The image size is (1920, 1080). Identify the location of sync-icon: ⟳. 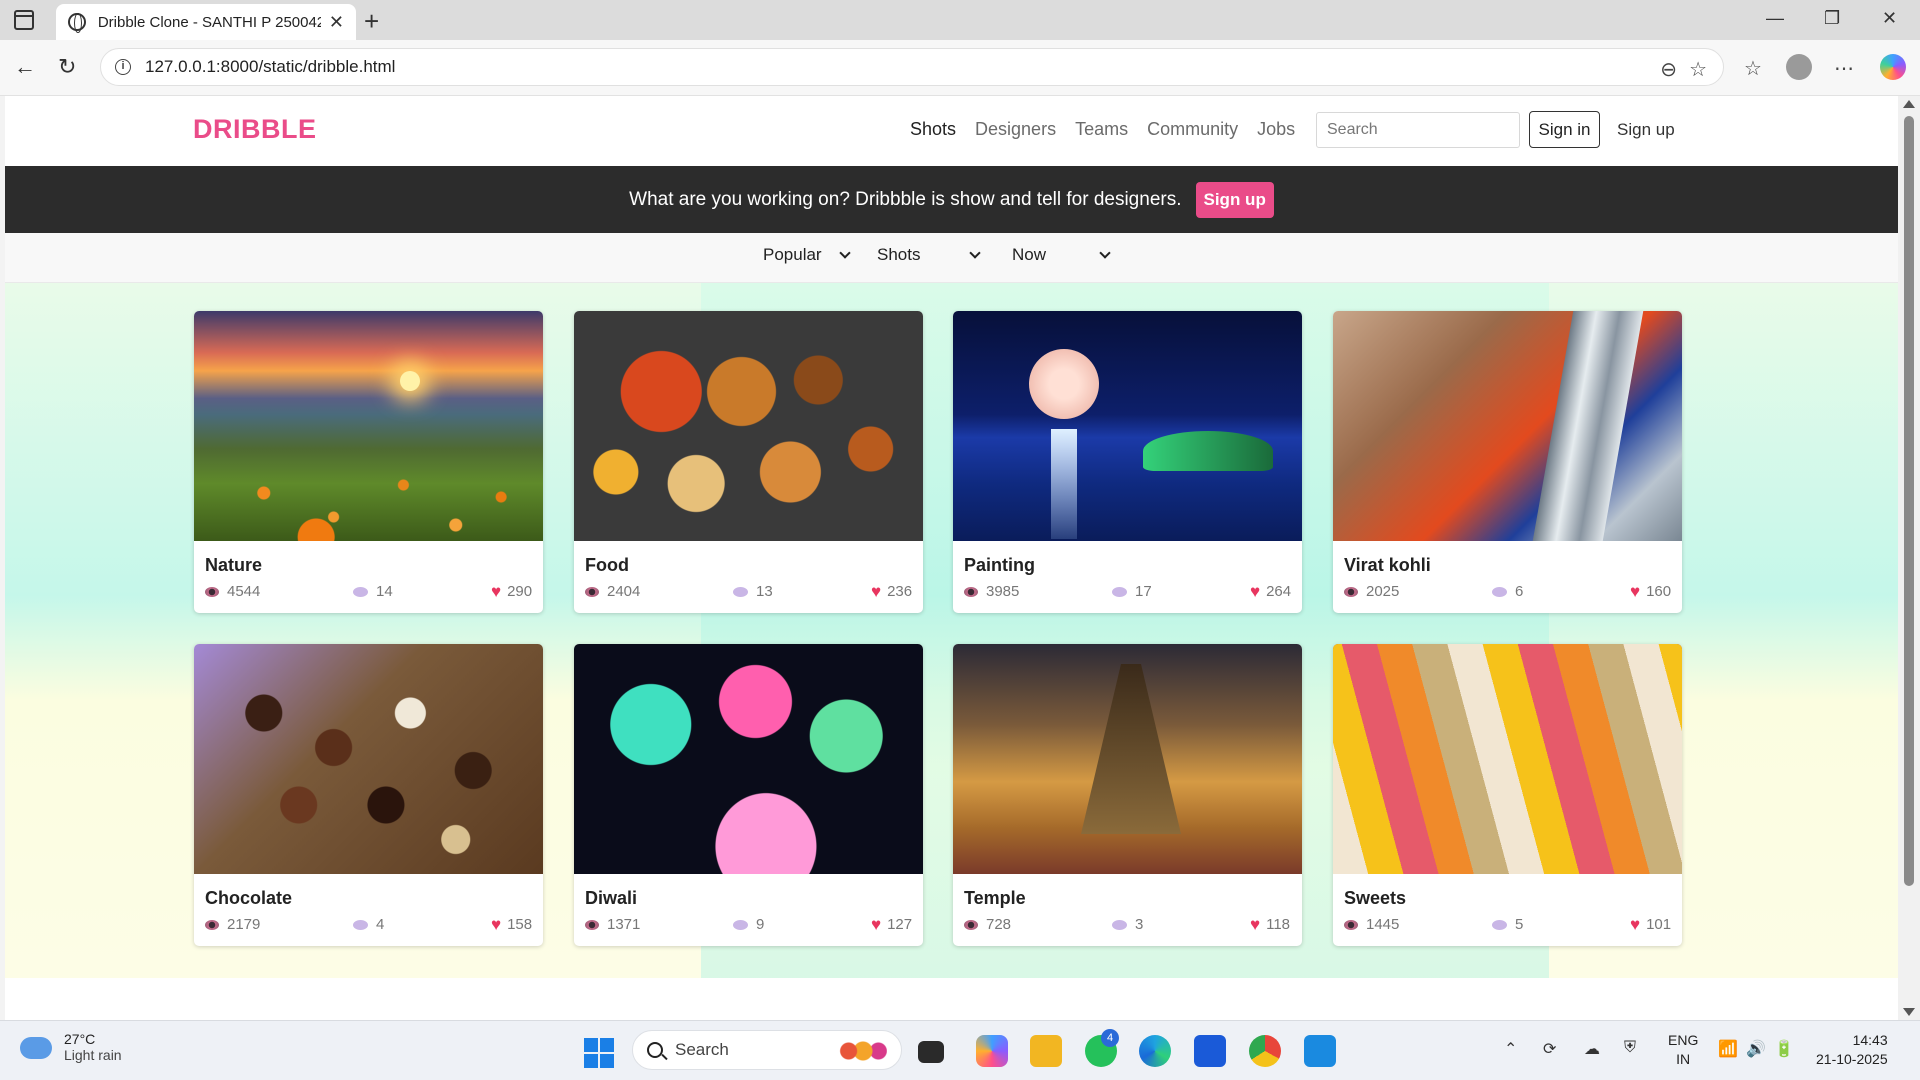
(1549, 1049).